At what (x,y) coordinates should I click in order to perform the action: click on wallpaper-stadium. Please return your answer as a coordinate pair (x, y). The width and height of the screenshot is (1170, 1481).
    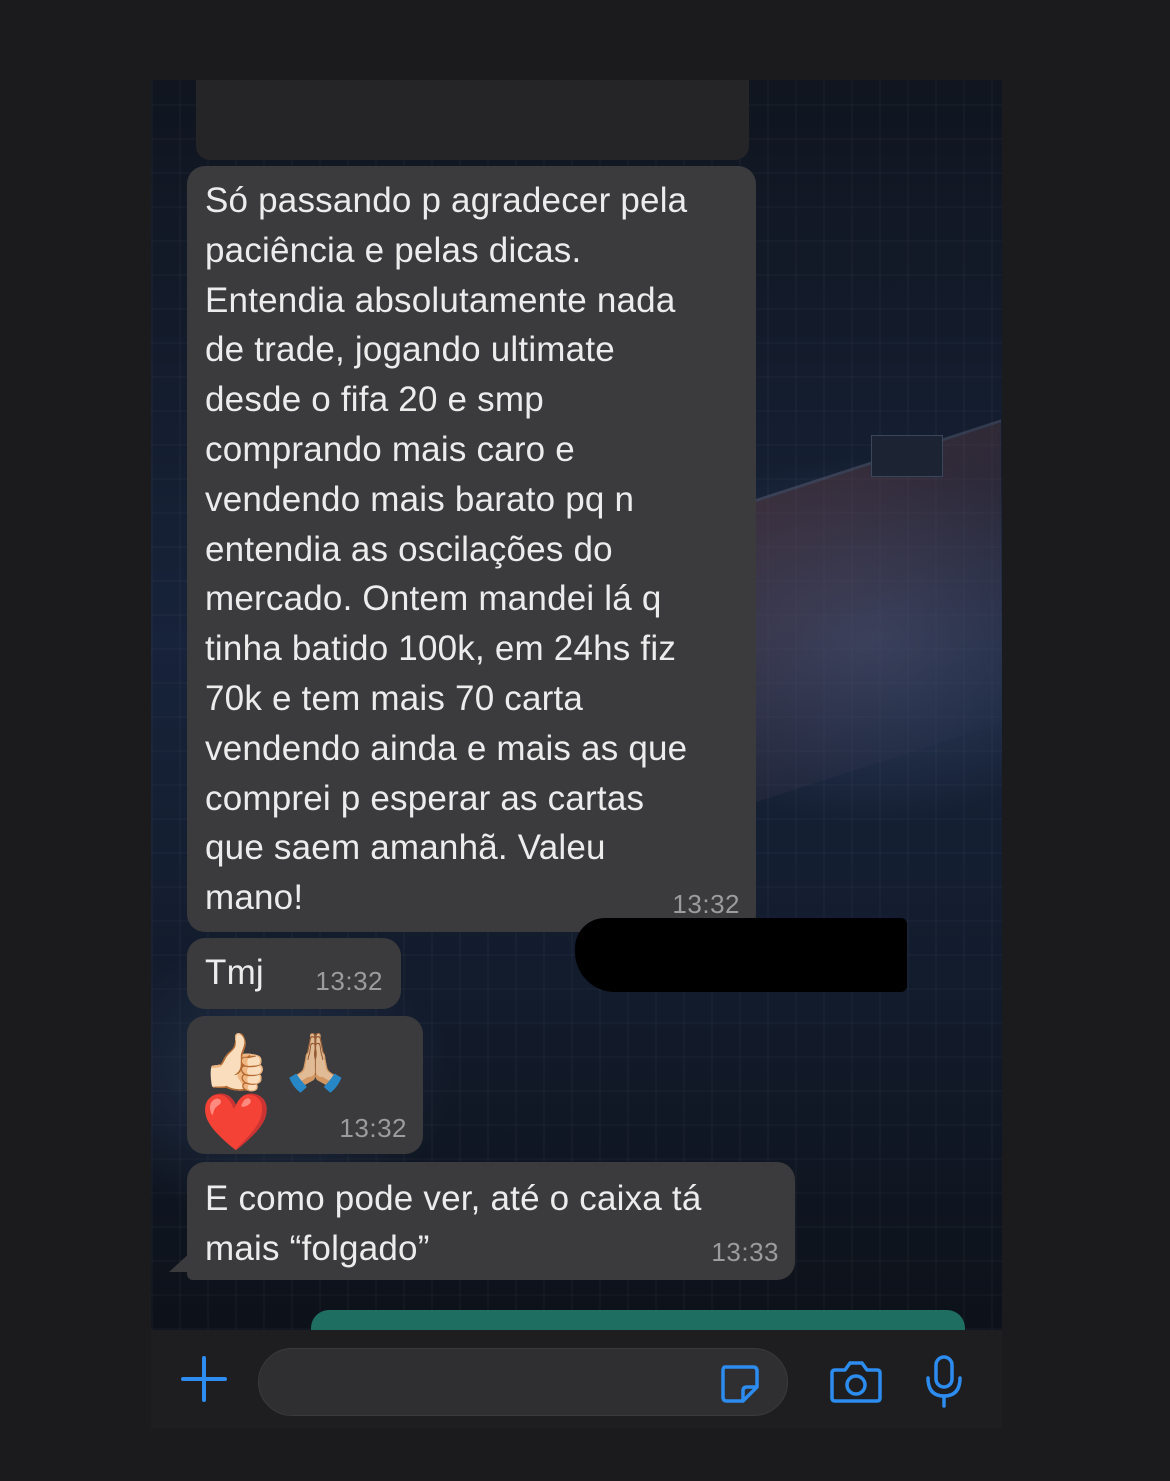
    Looking at the image, I should click on (876, 611).